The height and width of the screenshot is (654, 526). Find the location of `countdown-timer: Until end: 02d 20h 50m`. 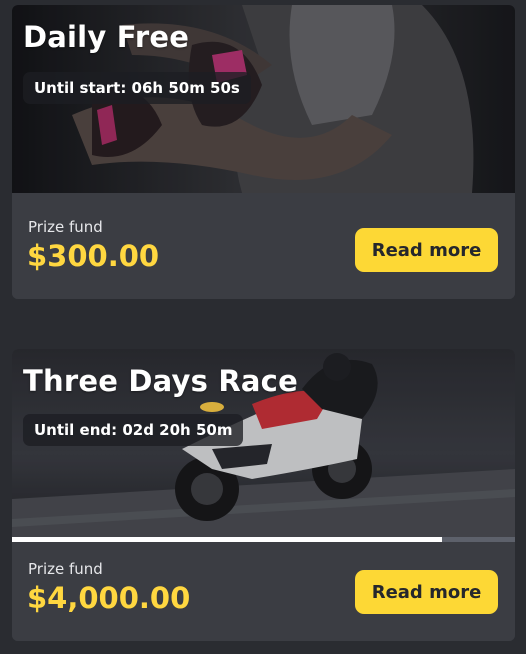

countdown-timer: Until end: 02d 20h 50m is located at coordinates (133, 430).